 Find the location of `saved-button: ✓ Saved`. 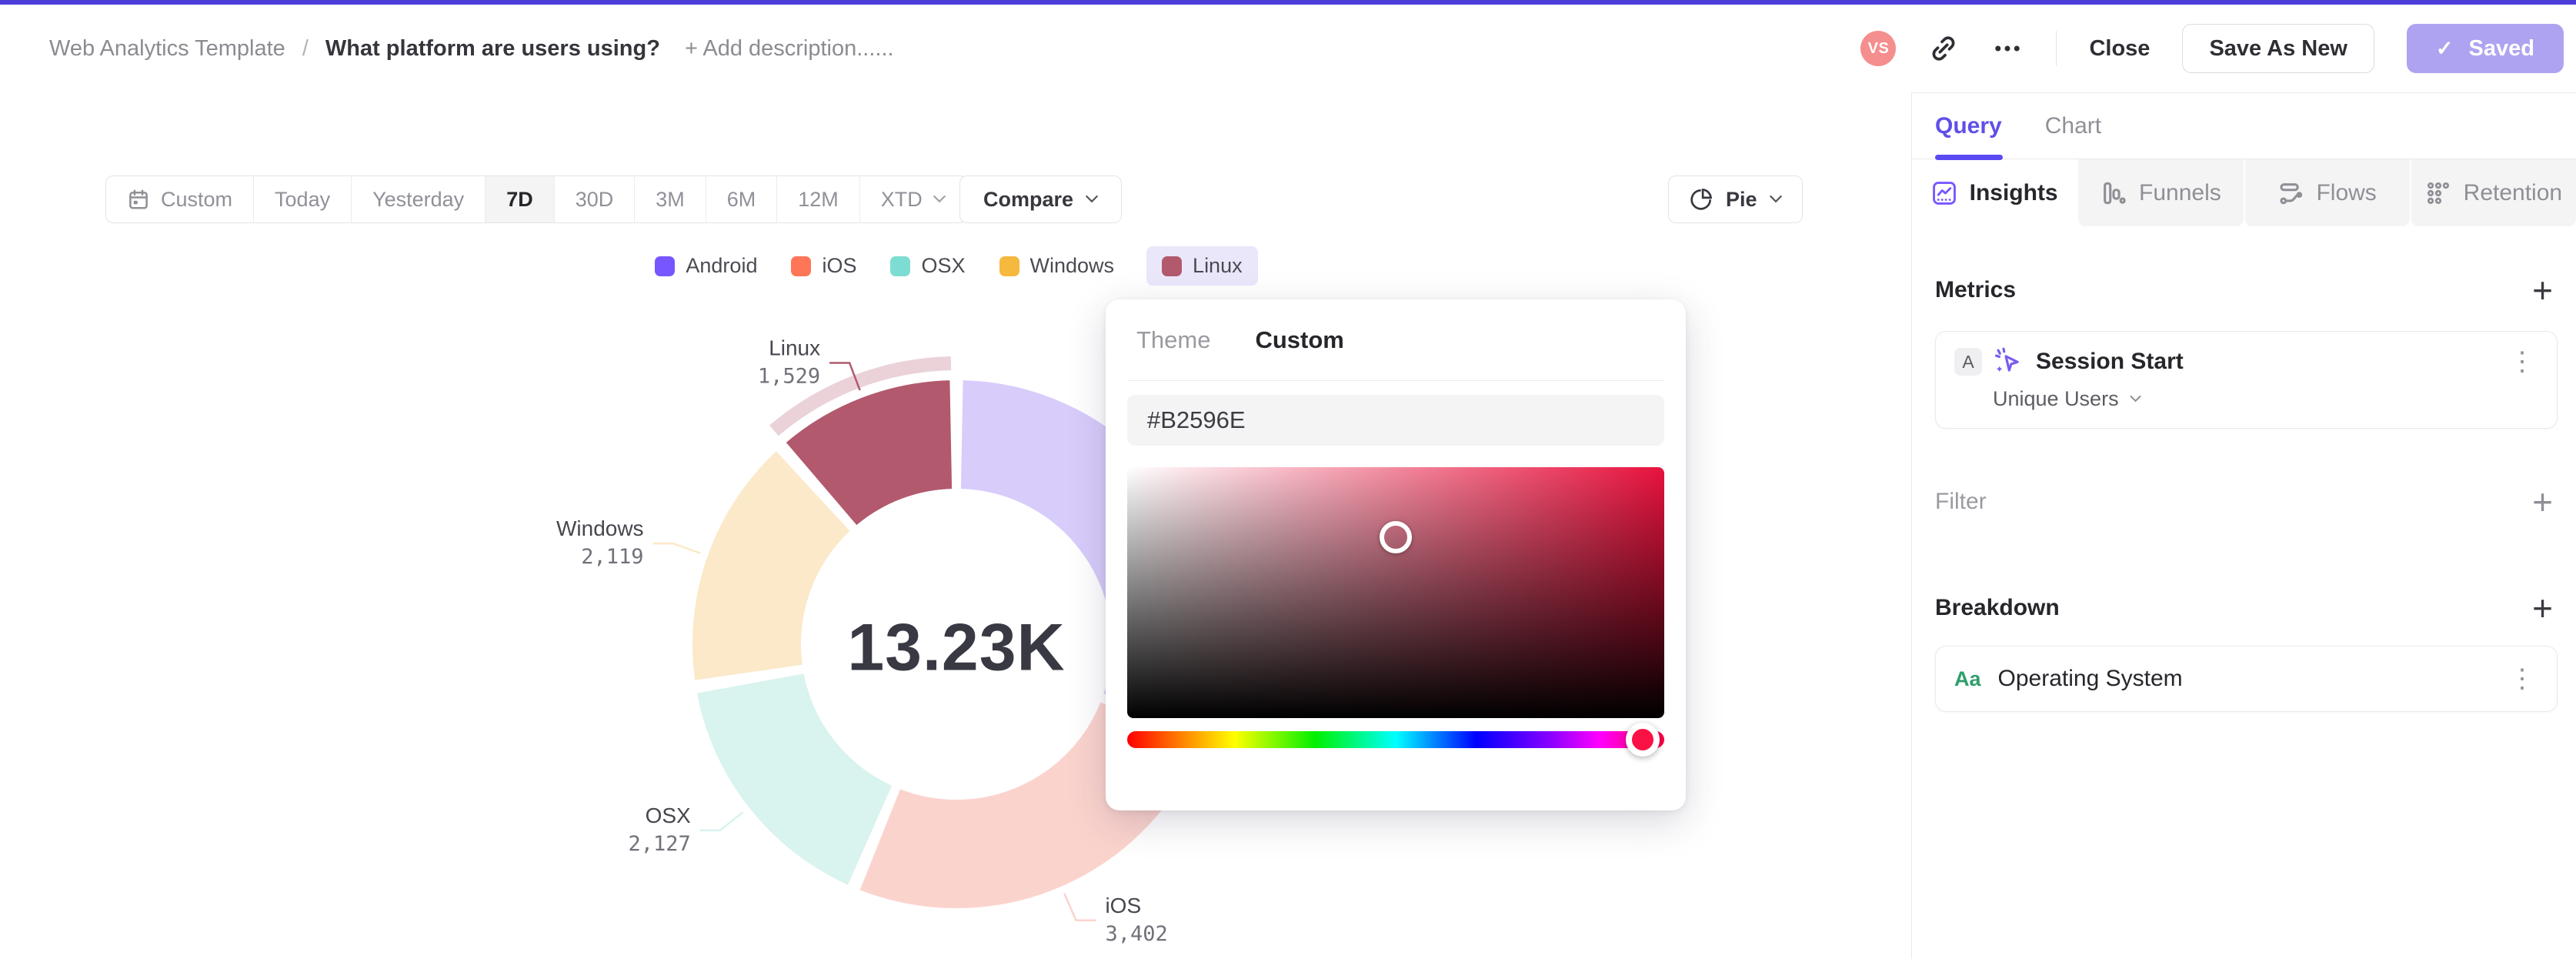

saved-button: ✓ Saved is located at coordinates (2485, 48).